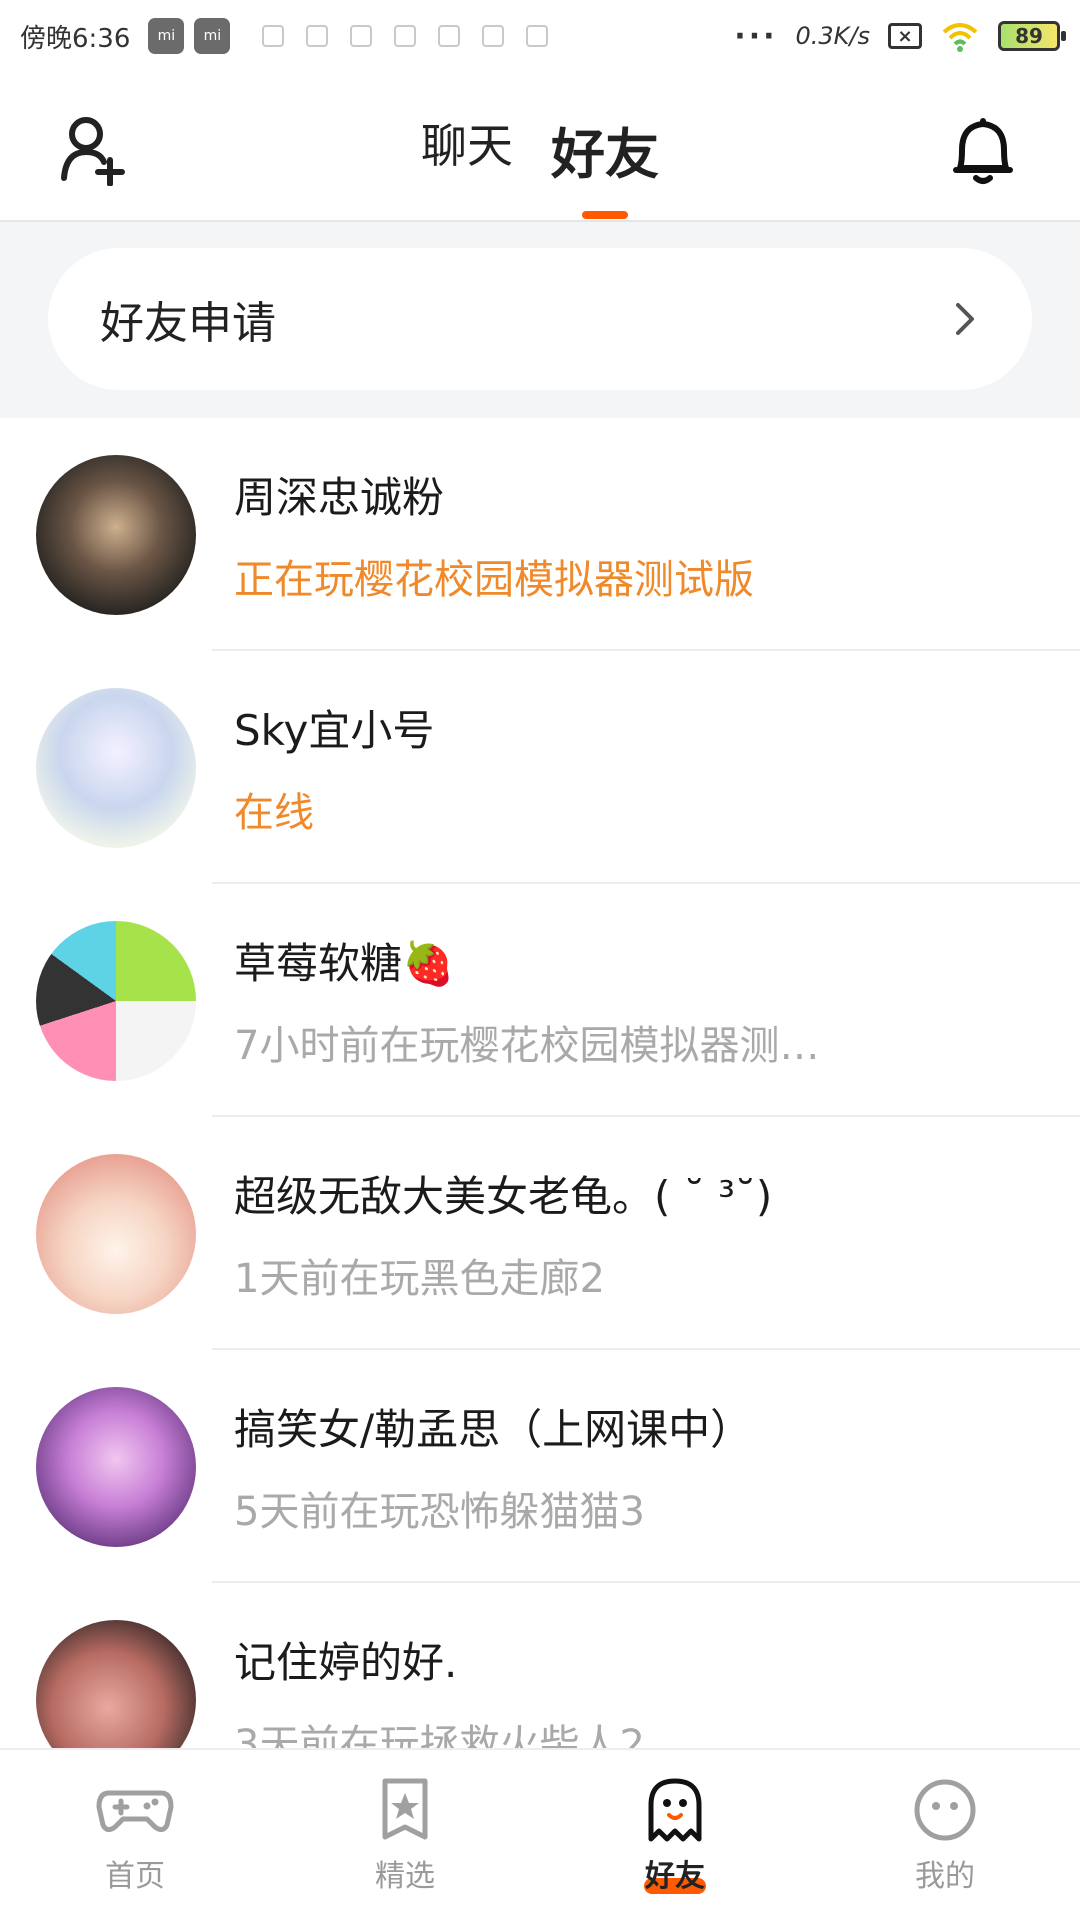 The width and height of the screenshot is (1080, 1920). What do you see at coordinates (960, 37) in the screenshot?
I see `wifi-icon` at bounding box center [960, 37].